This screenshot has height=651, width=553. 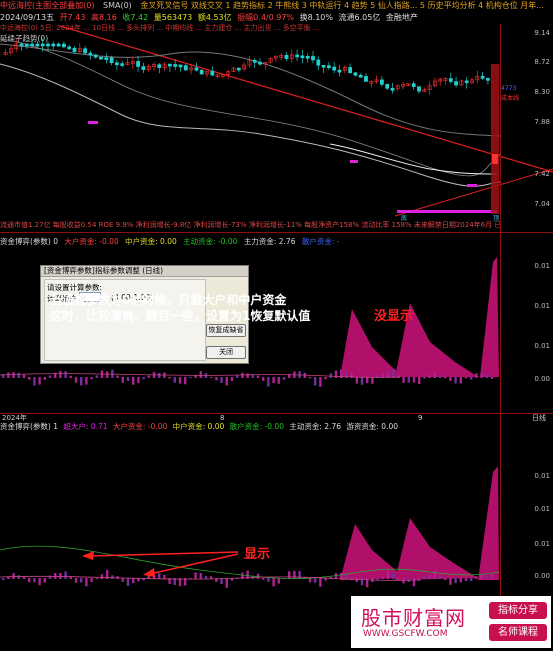 What do you see at coordinates (226, 330) in the screenshot?
I see `restore-default-button: 恢复成缺省` at bounding box center [226, 330].